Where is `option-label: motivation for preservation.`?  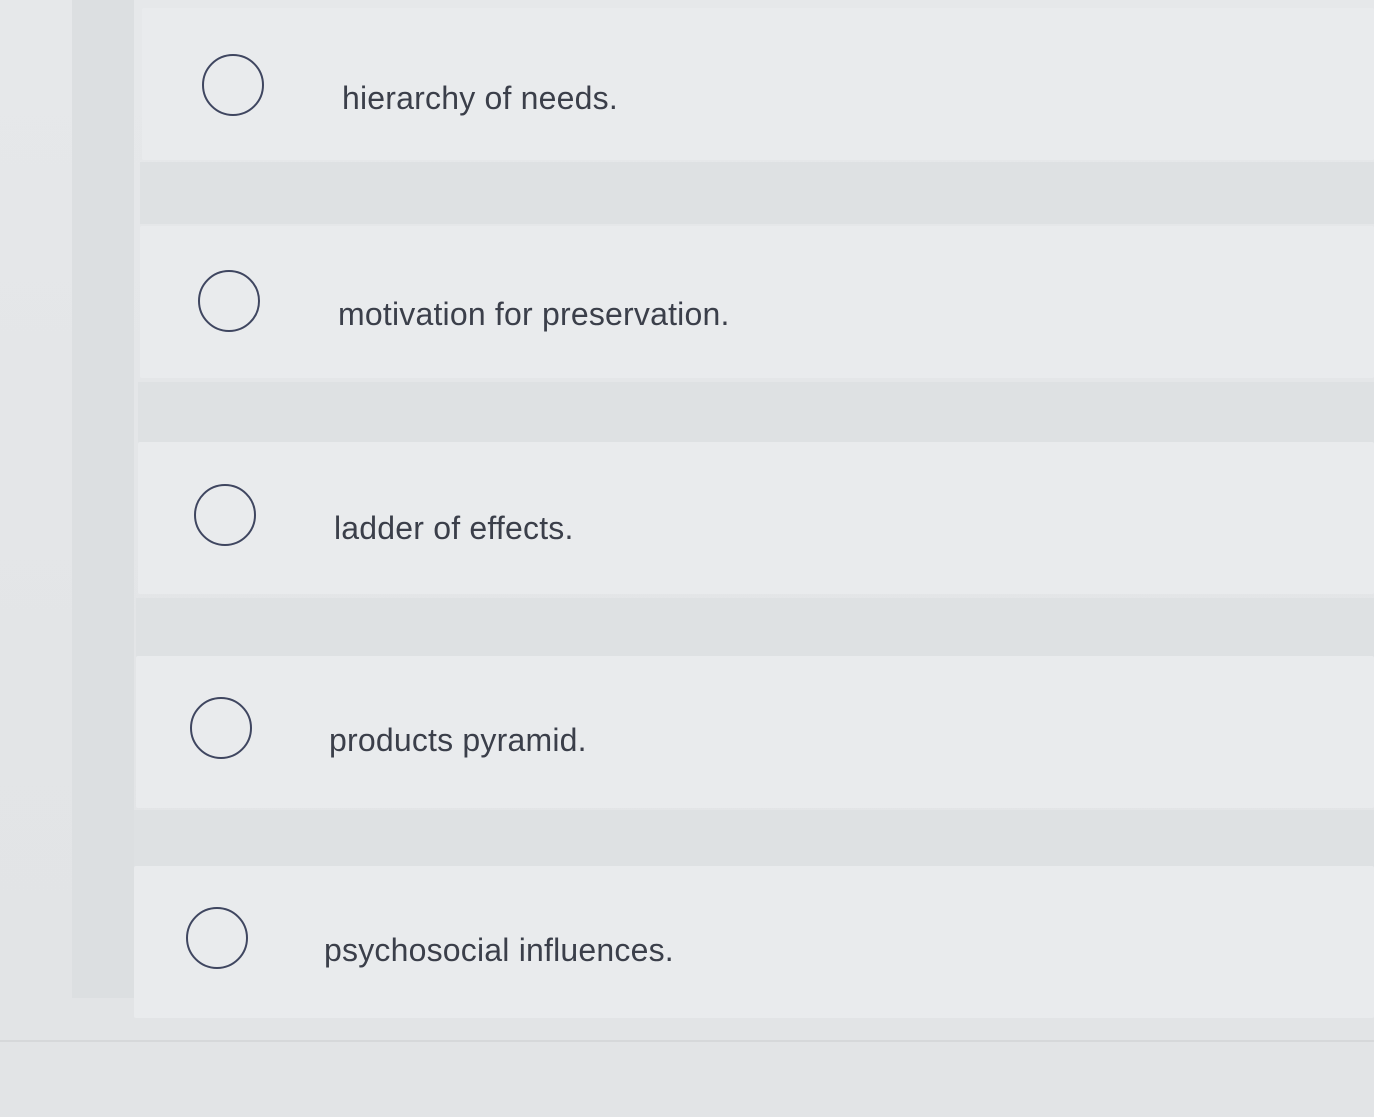
option-label: motivation for preservation. is located at coordinates (534, 314).